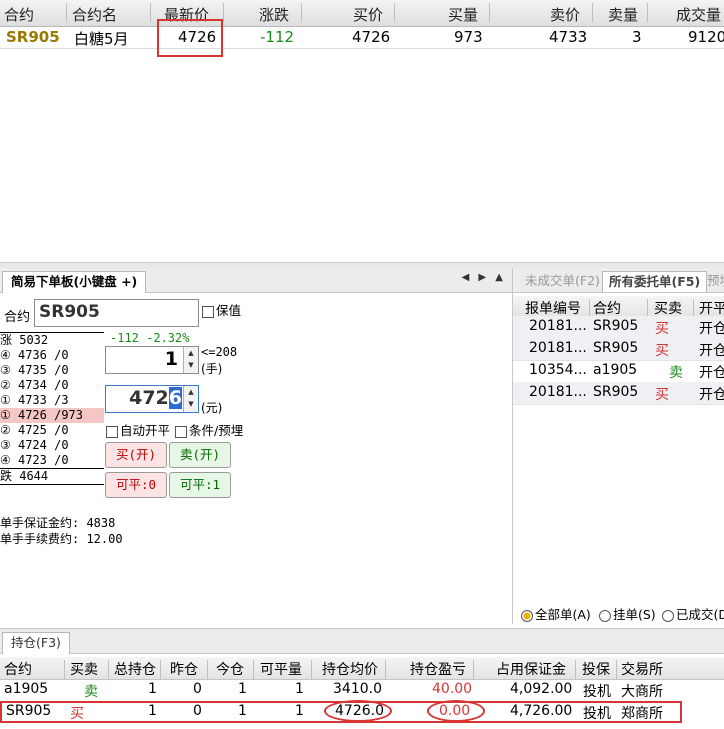  Describe the element at coordinates (618, 371) in the screenshot. I see `order-row: 10354... a1905 卖 开仓` at that location.